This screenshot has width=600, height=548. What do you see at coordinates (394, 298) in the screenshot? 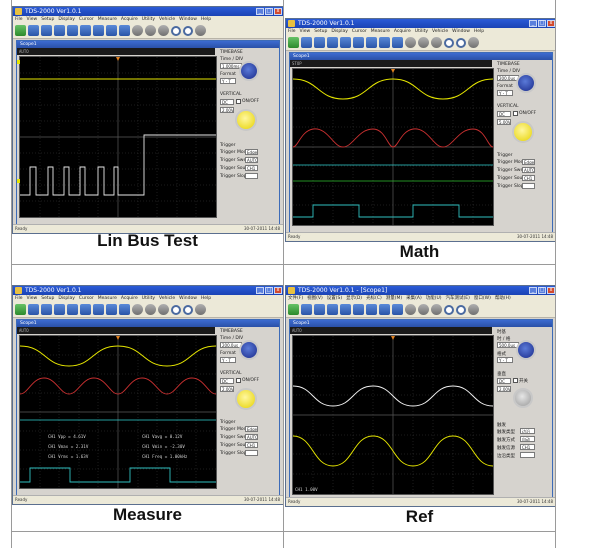
I see `menu-measure: 测量(M)` at bounding box center [394, 298].